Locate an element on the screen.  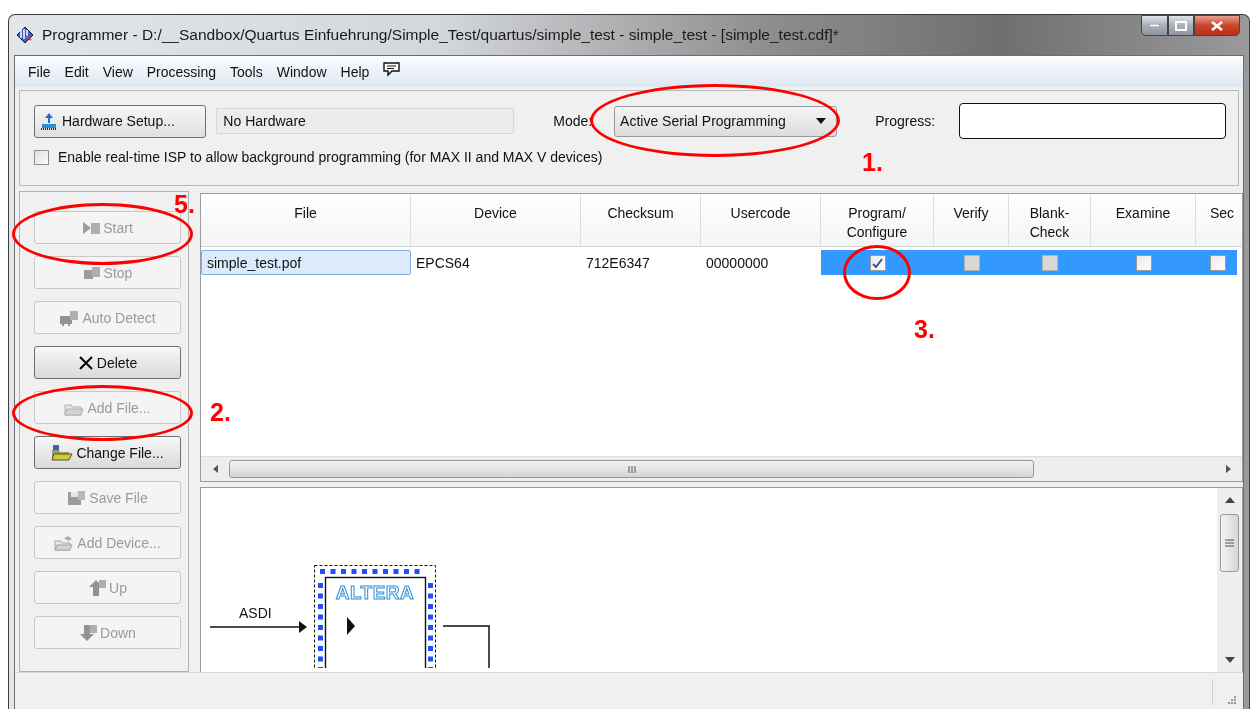
menu-item: Edit is located at coordinates (76, 71).